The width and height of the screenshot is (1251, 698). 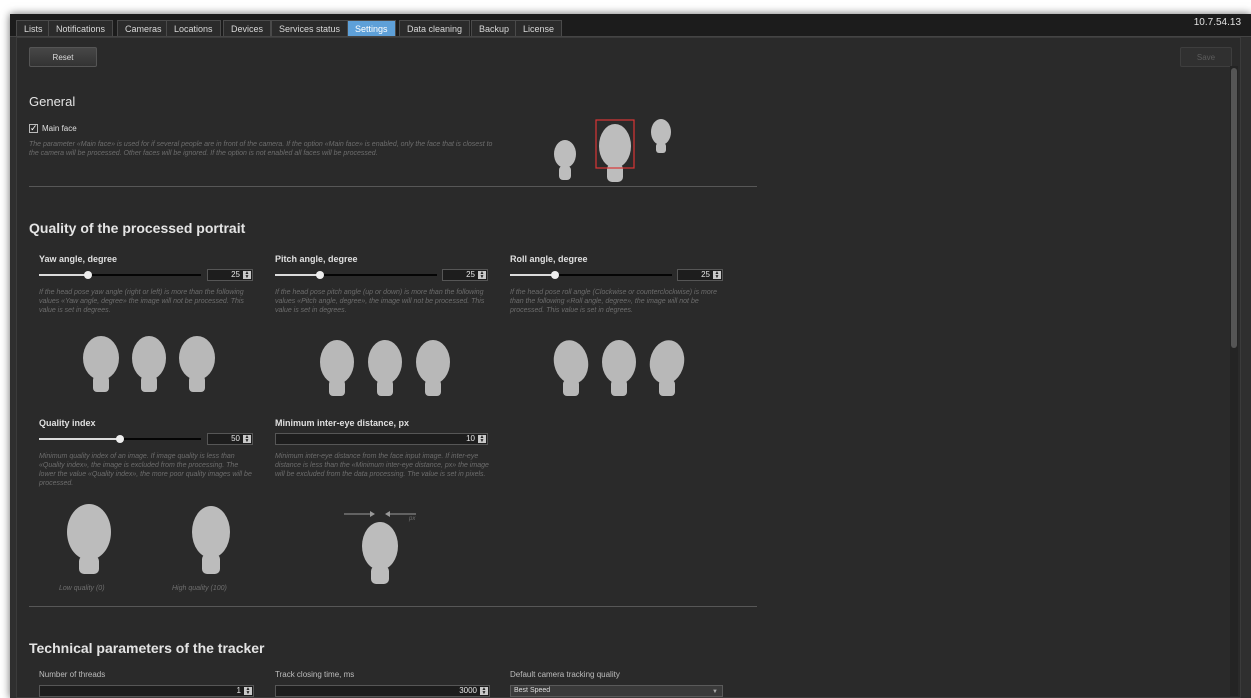 I want to click on yaw-angle-input: 25 ▲ ▼, so click(x=230, y=275).